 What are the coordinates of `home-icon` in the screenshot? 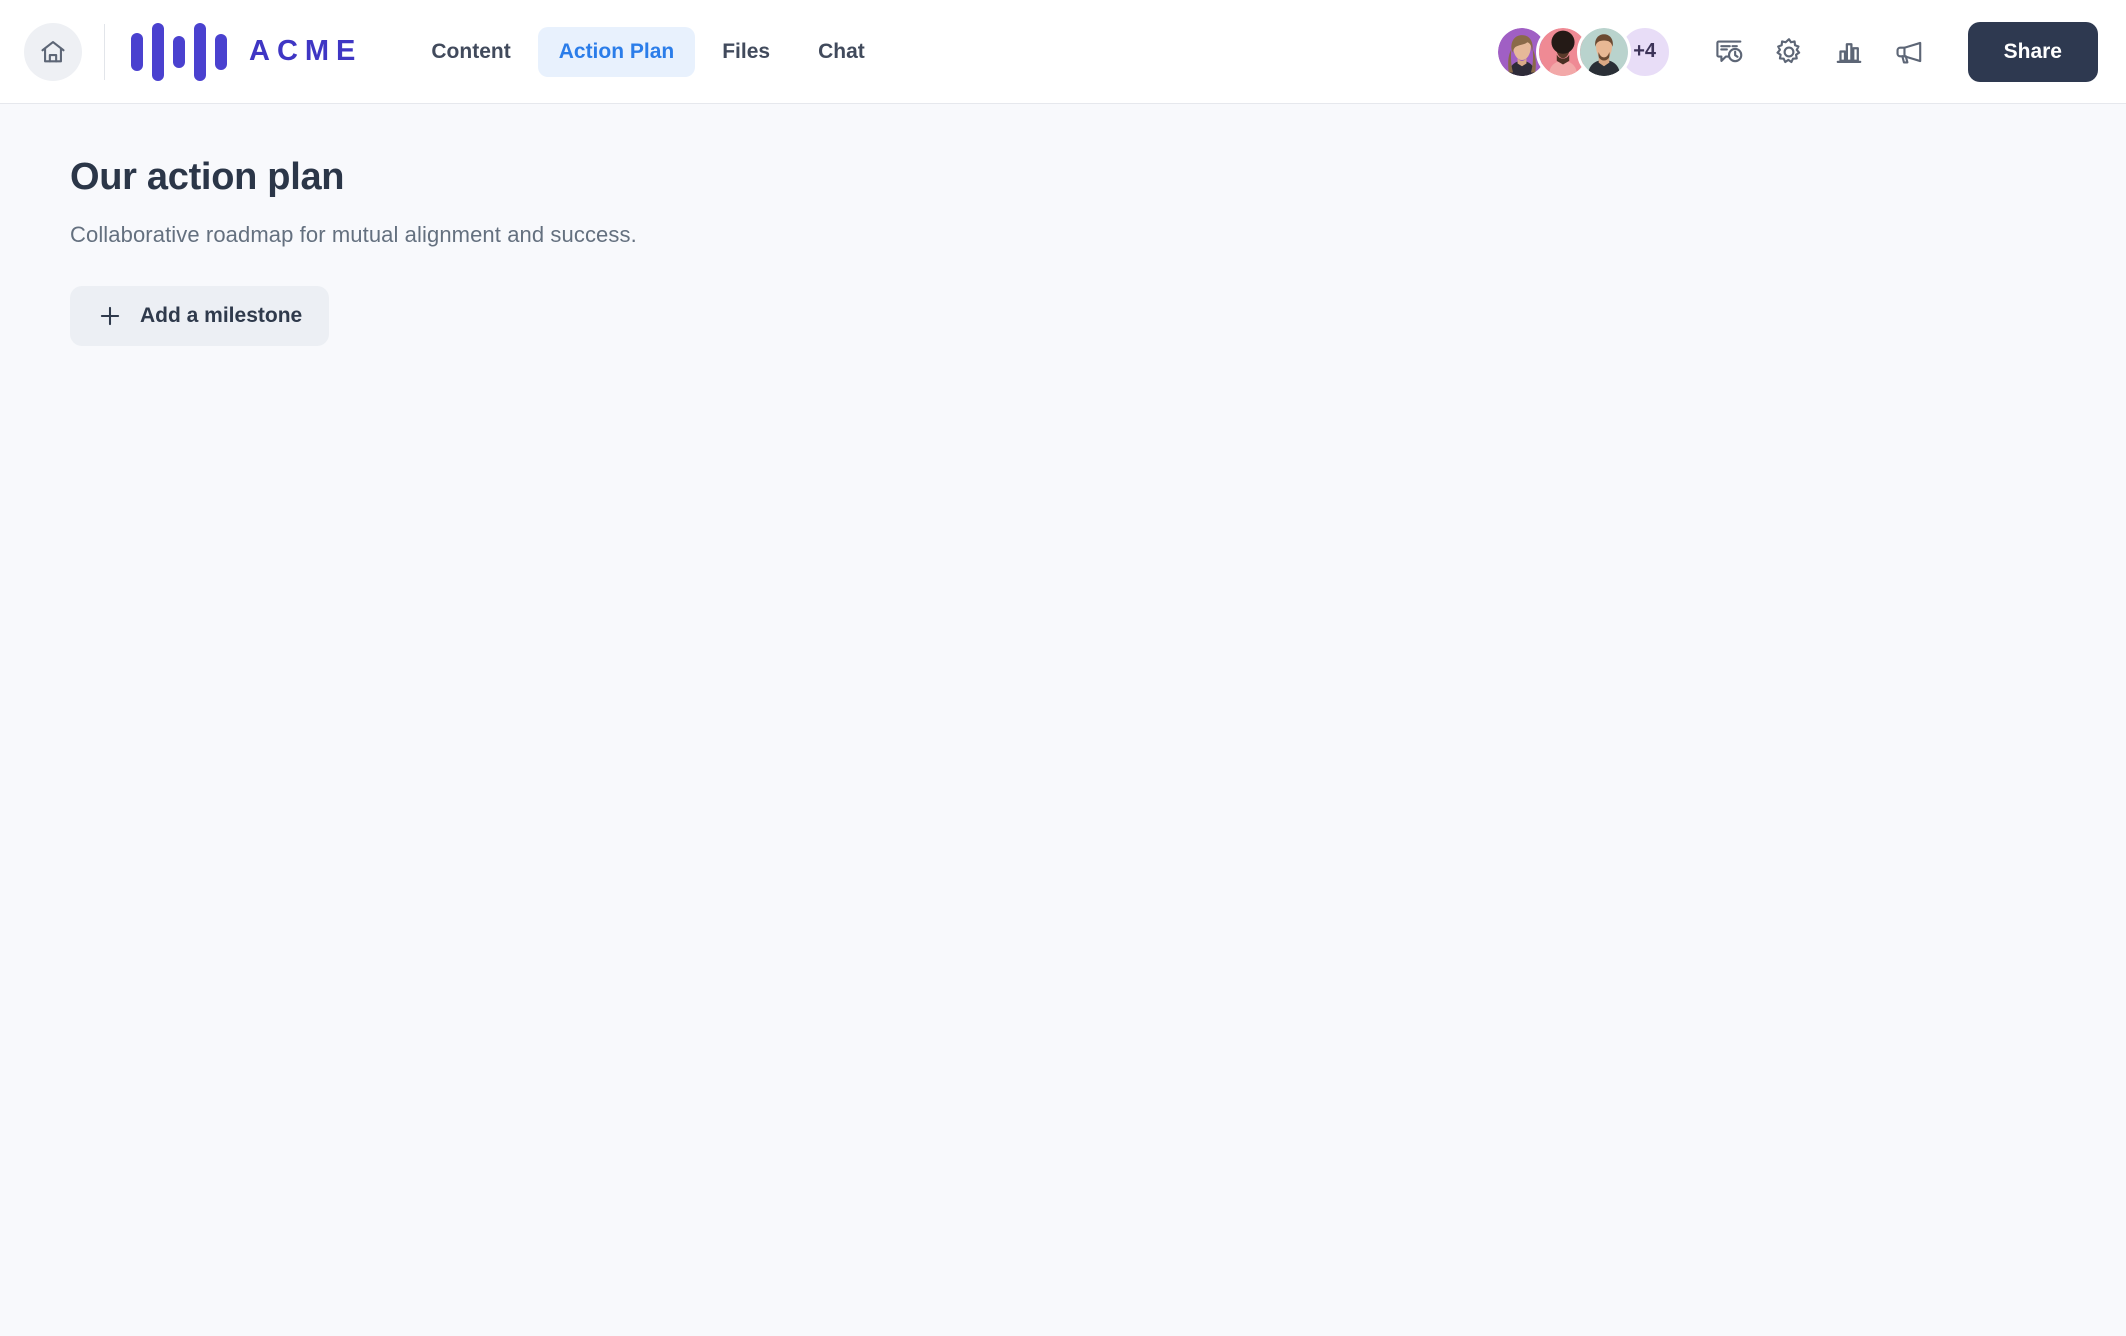 It's located at (53, 52).